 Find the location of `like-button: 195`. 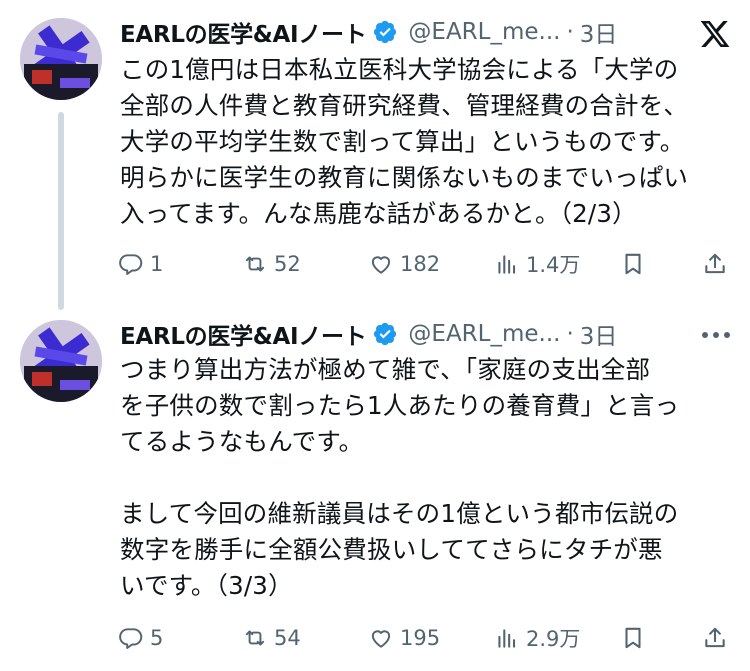

like-button: 195 is located at coordinates (404, 638).